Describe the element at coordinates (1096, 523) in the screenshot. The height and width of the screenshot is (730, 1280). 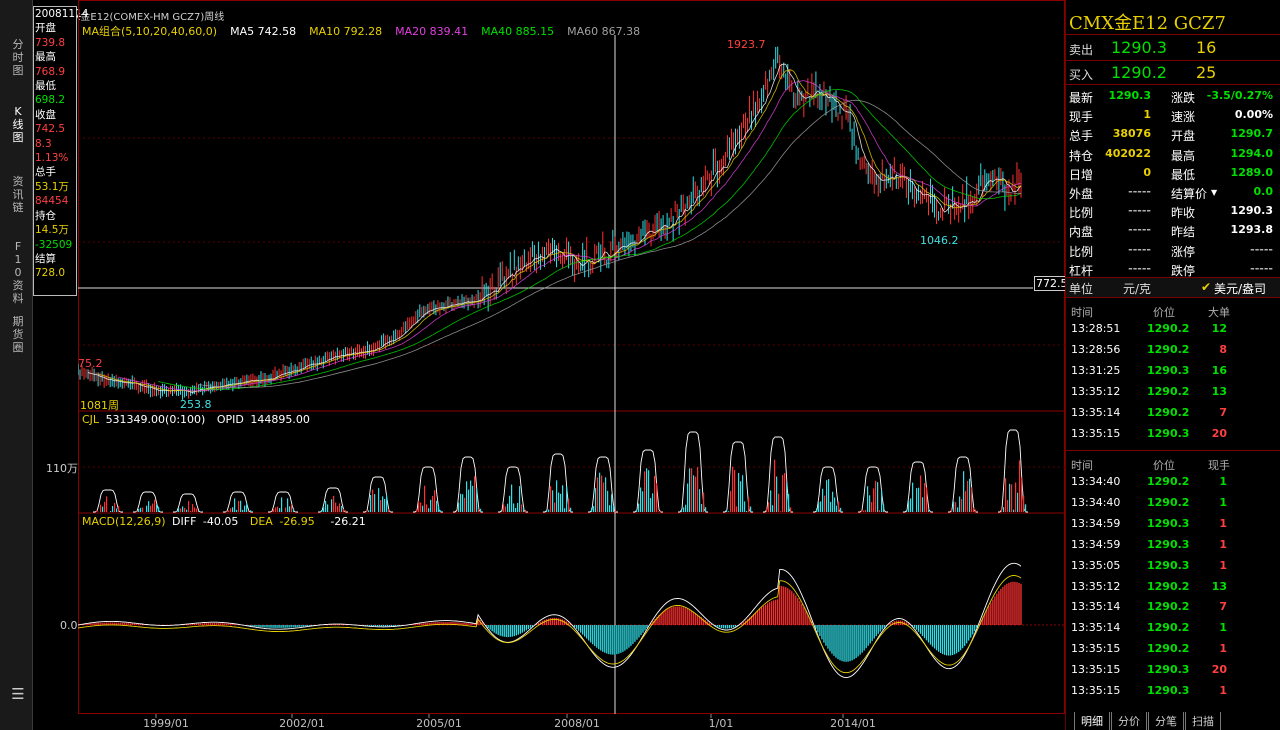
I see `trade-time: 13:34:59` at that location.